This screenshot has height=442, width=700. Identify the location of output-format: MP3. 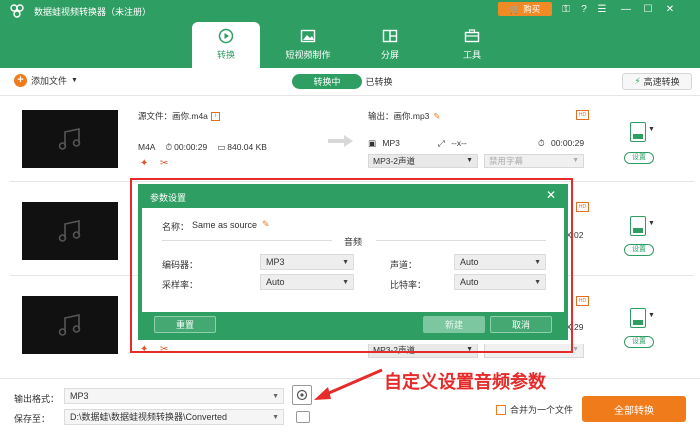
(391, 143).